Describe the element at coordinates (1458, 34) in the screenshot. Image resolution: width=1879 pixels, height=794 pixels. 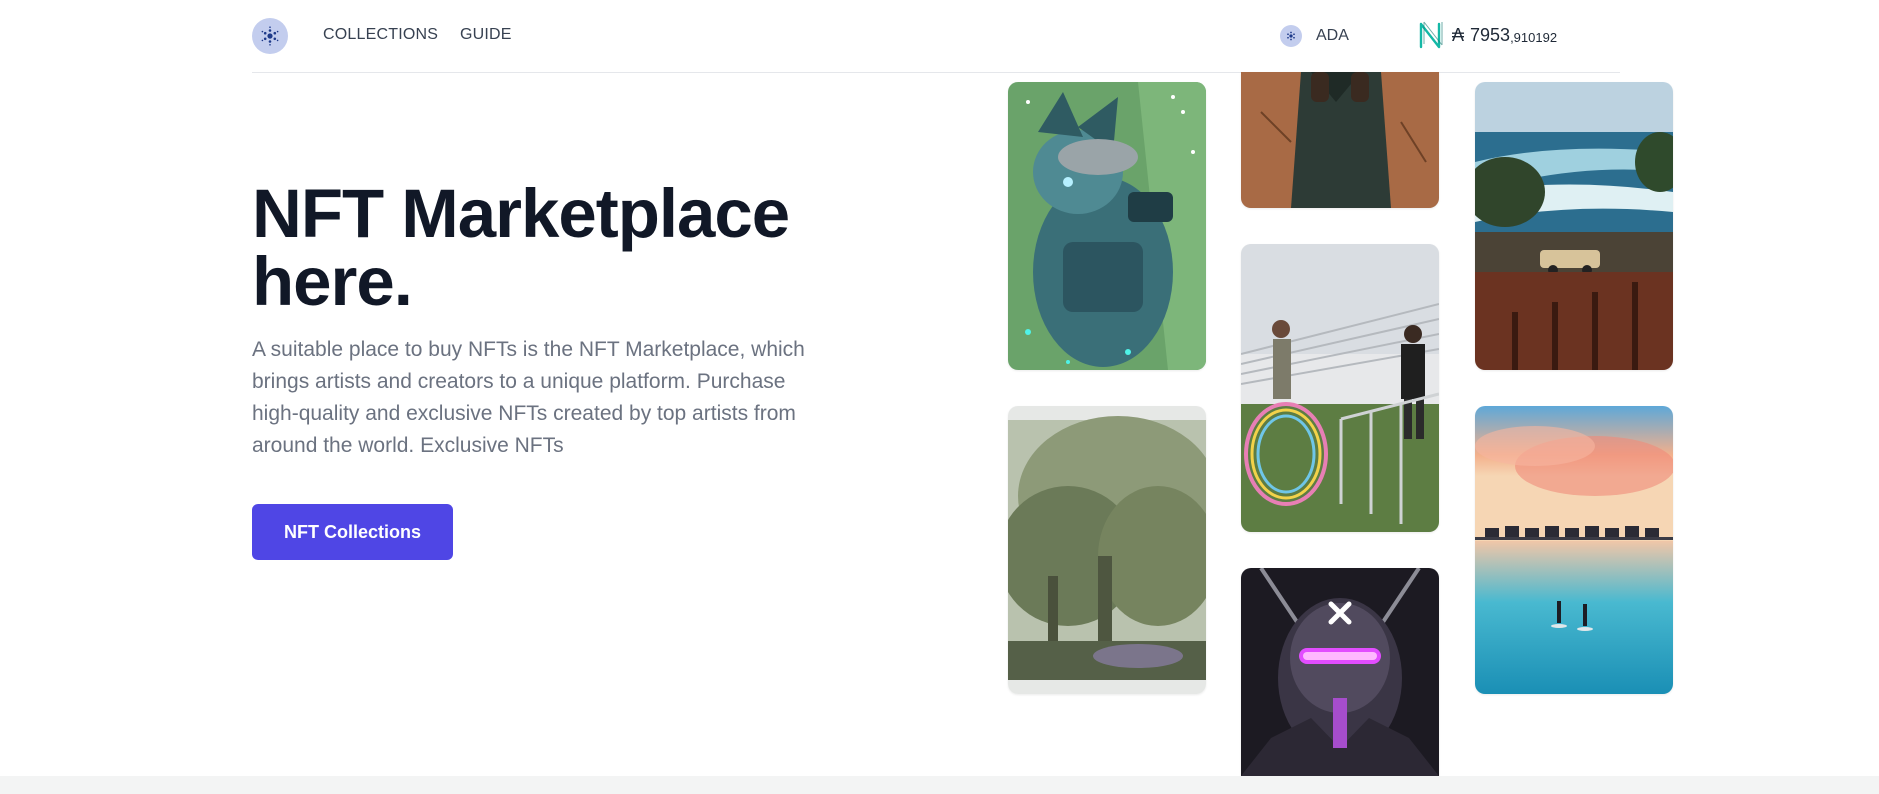
I see `ada-symbol: ₳` at that location.